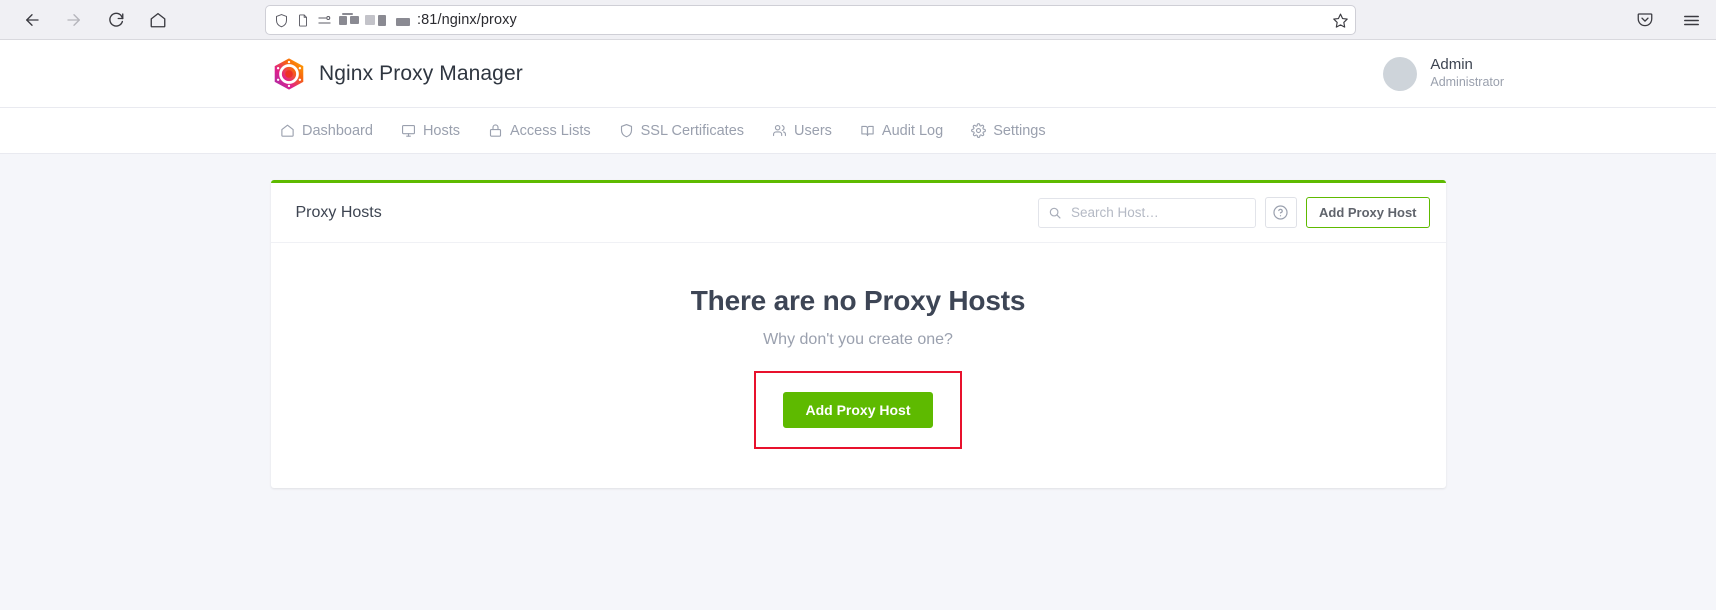 The width and height of the screenshot is (1716, 610). I want to click on user-meta: Admin Administrator, so click(1467, 73).